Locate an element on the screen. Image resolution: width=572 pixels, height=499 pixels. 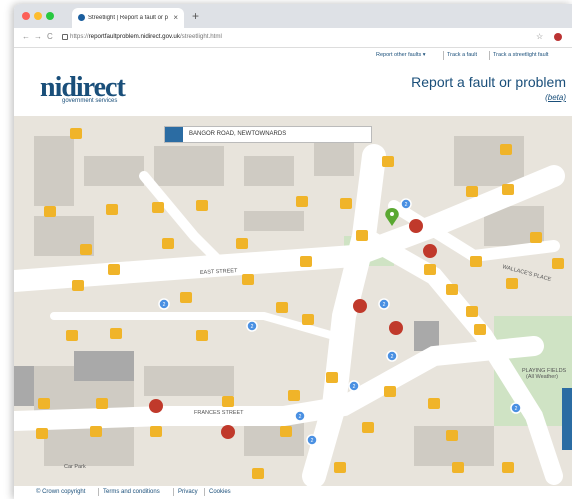
svg-text: FRANCES STREET is located at coordinates (219, 413).